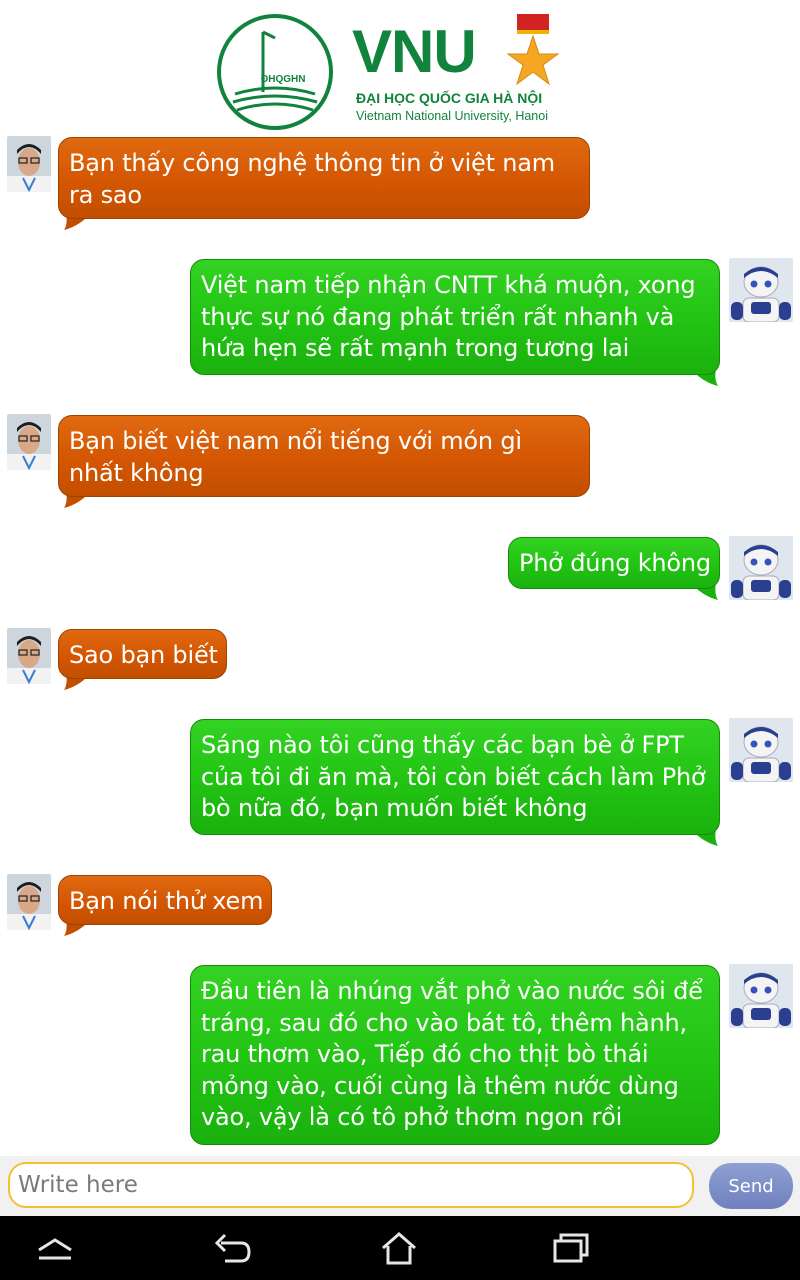 This screenshot has height=1280, width=800. I want to click on message-bubble-bot: Phở đúng không, so click(614, 563).